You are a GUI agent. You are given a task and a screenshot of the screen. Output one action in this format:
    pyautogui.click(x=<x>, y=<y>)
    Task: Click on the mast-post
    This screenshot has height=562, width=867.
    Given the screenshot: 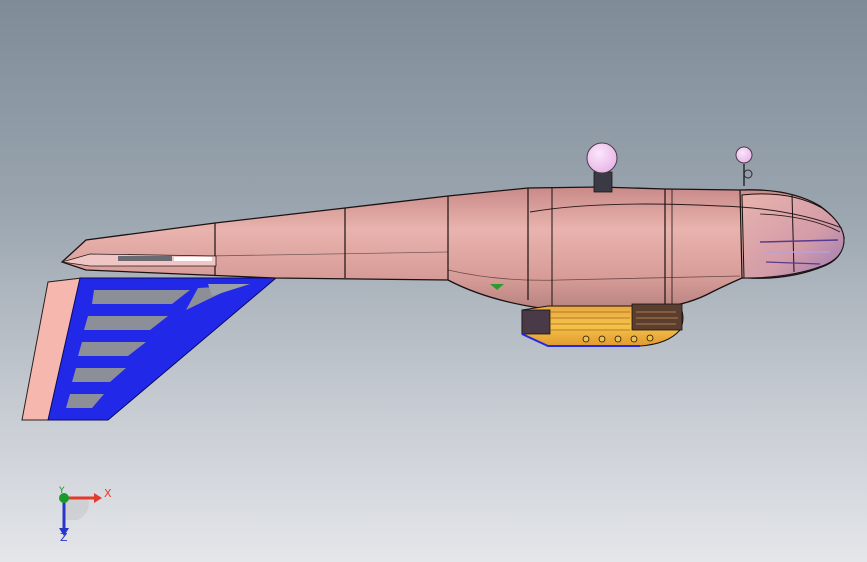 What is the action you would take?
    pyautogui.click(x=603, y=182)
    